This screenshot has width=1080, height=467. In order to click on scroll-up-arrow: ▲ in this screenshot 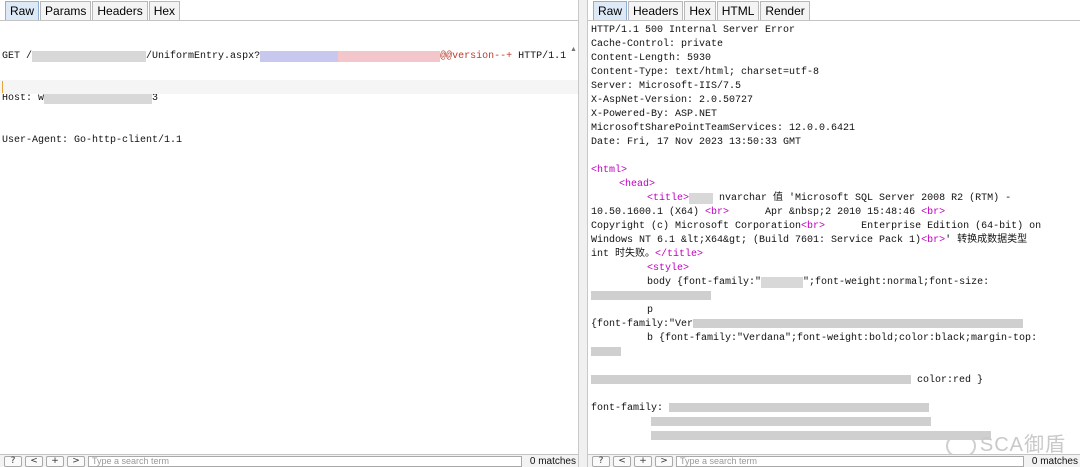, I will do `click(573, 51)`.